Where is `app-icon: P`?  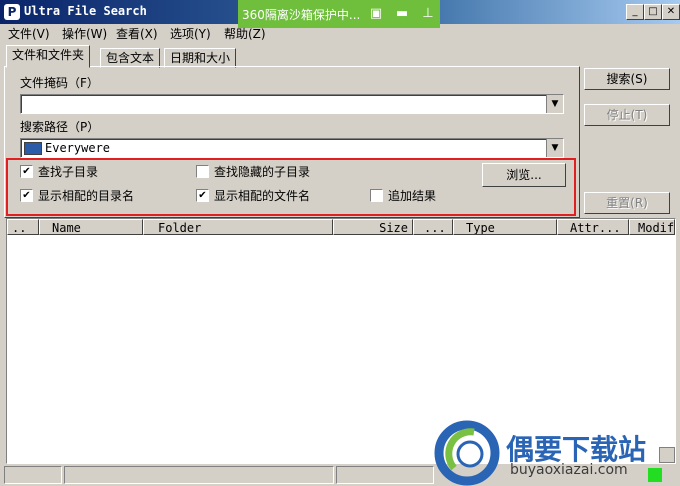 app-icon: P is located at coordinates (12, 12).